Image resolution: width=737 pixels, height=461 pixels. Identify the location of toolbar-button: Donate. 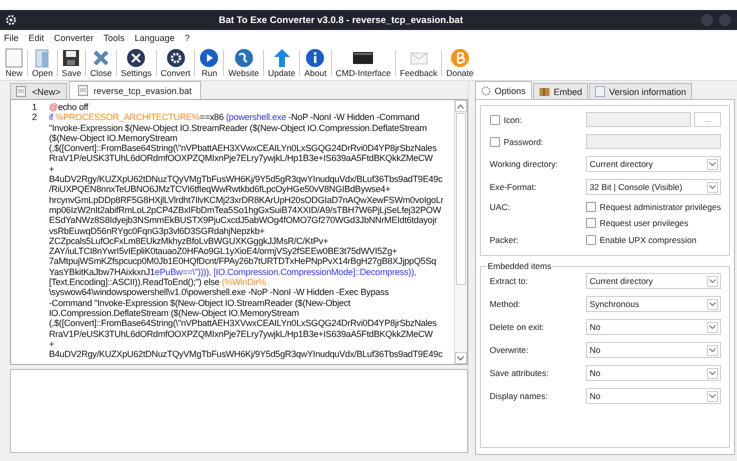
(460, 63).